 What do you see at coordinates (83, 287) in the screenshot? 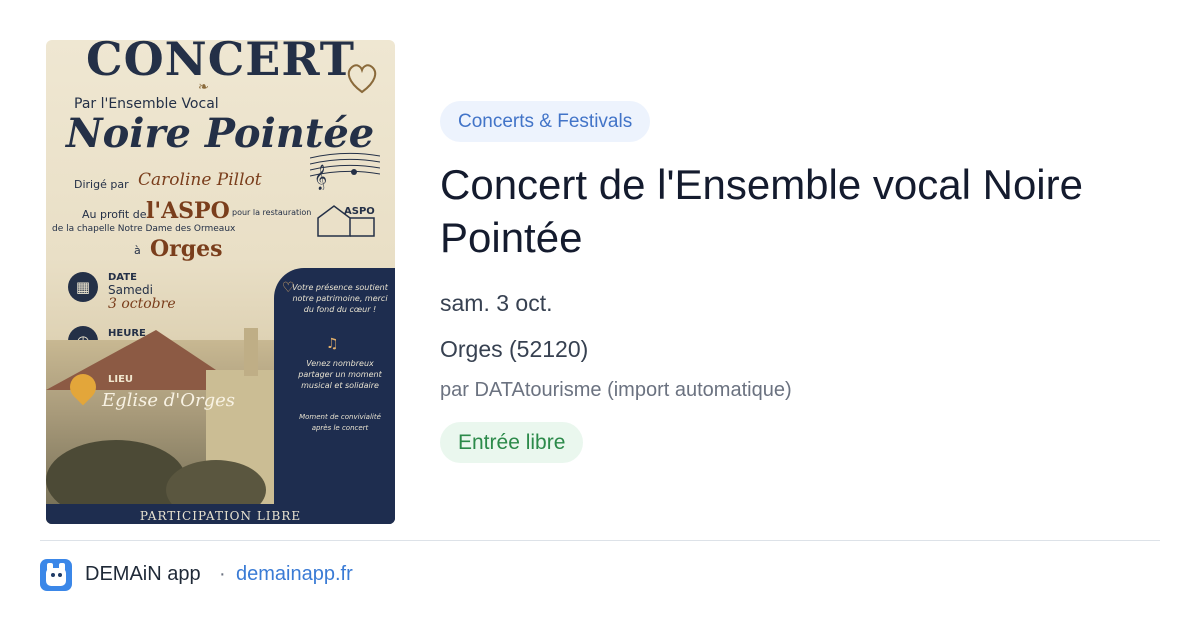
I see `calendar-icon: ▦` at bounding box center [83, 287].